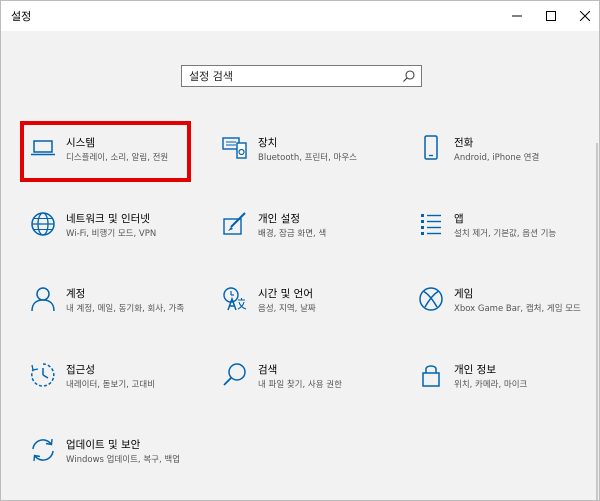  Describe the element at coordinates (287, 76) in the screenshot. I see `search-input` at that location.